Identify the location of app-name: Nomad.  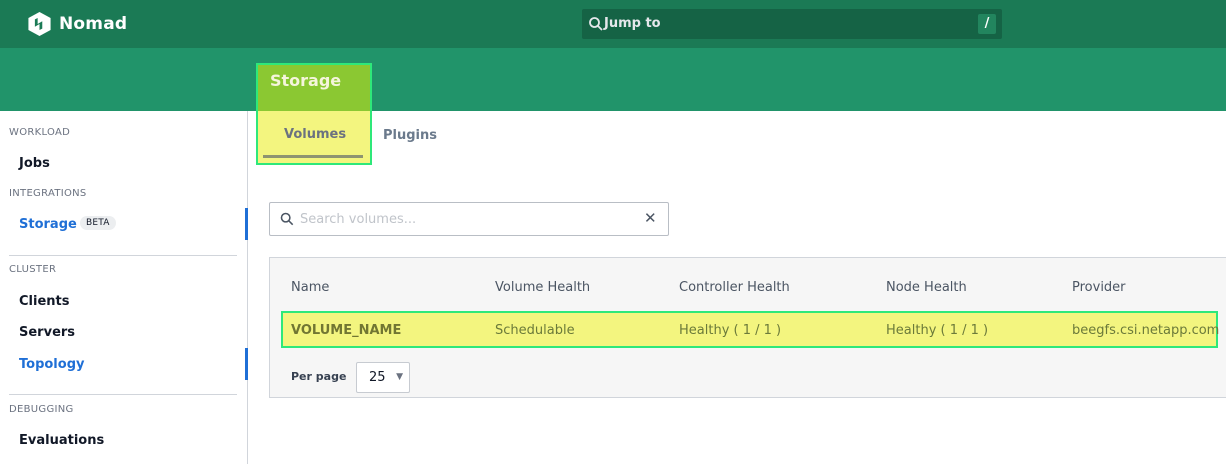
(93, 24).